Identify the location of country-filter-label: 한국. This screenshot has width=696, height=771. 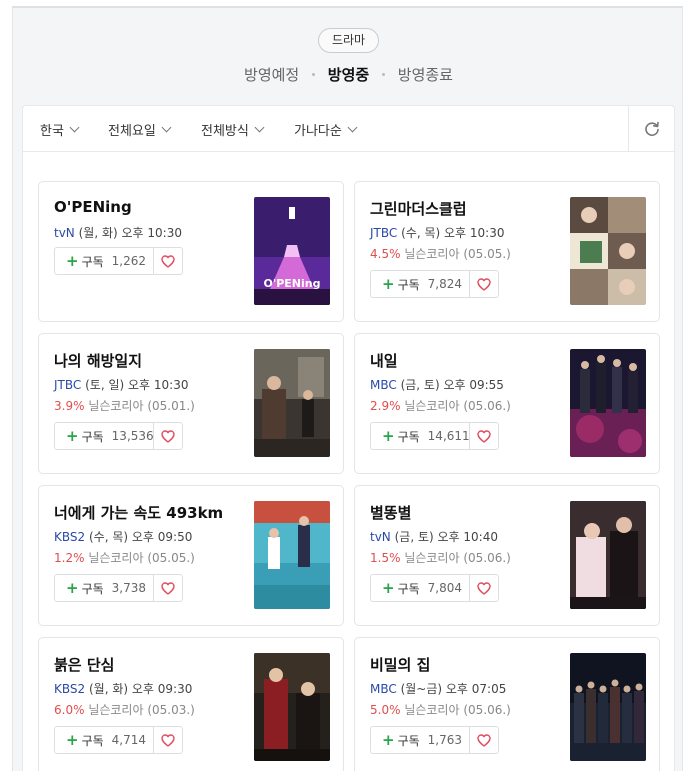
(52, 131).